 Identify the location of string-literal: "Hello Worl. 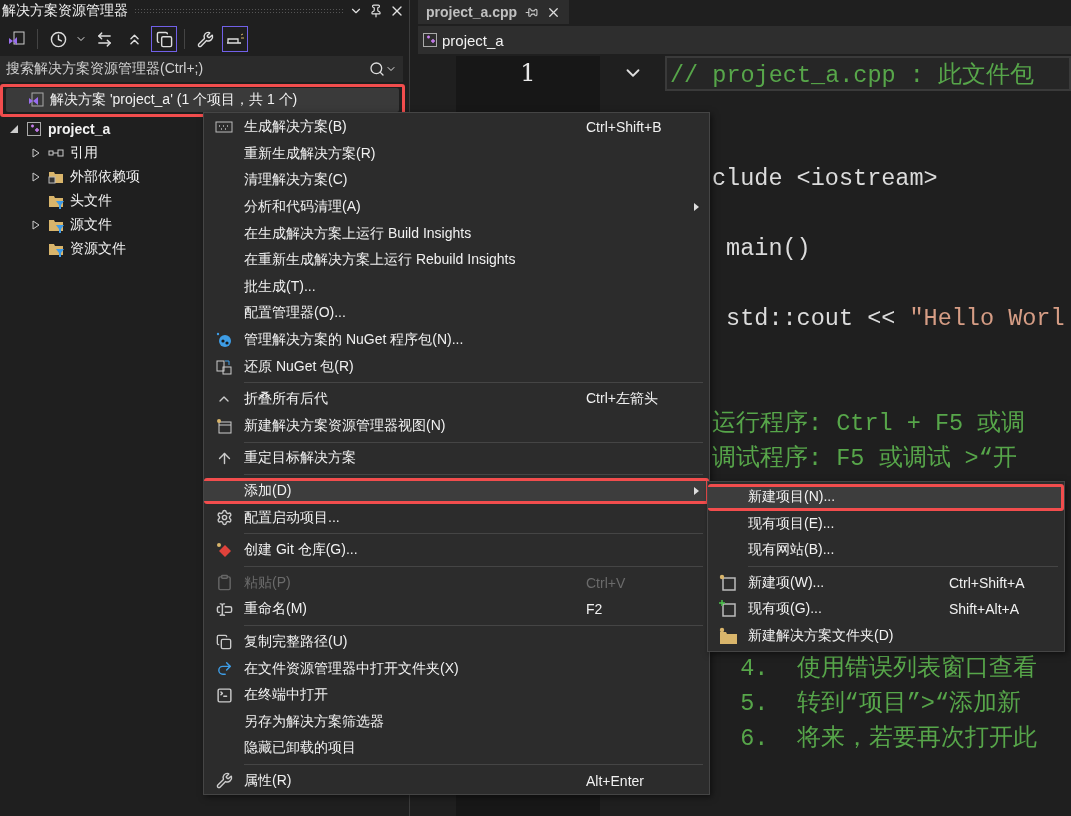
(987, 318).